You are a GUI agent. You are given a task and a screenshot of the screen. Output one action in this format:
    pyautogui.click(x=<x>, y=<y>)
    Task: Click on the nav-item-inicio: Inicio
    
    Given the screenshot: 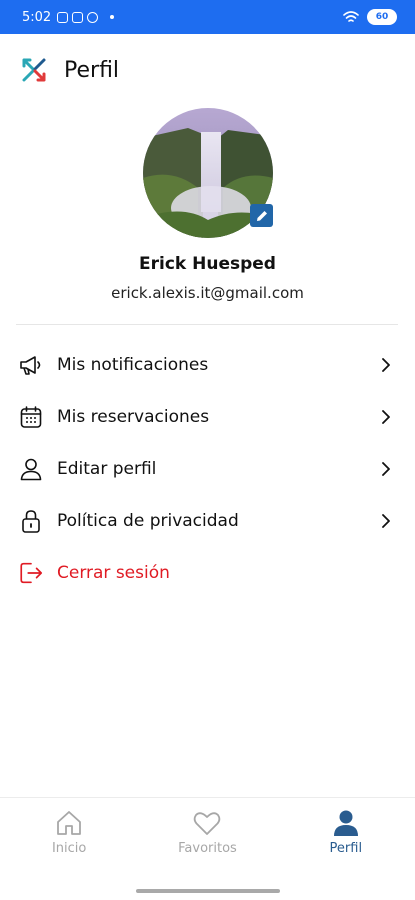 What is the action you would take?
    pyautogui.click(x=69, y=841)
    